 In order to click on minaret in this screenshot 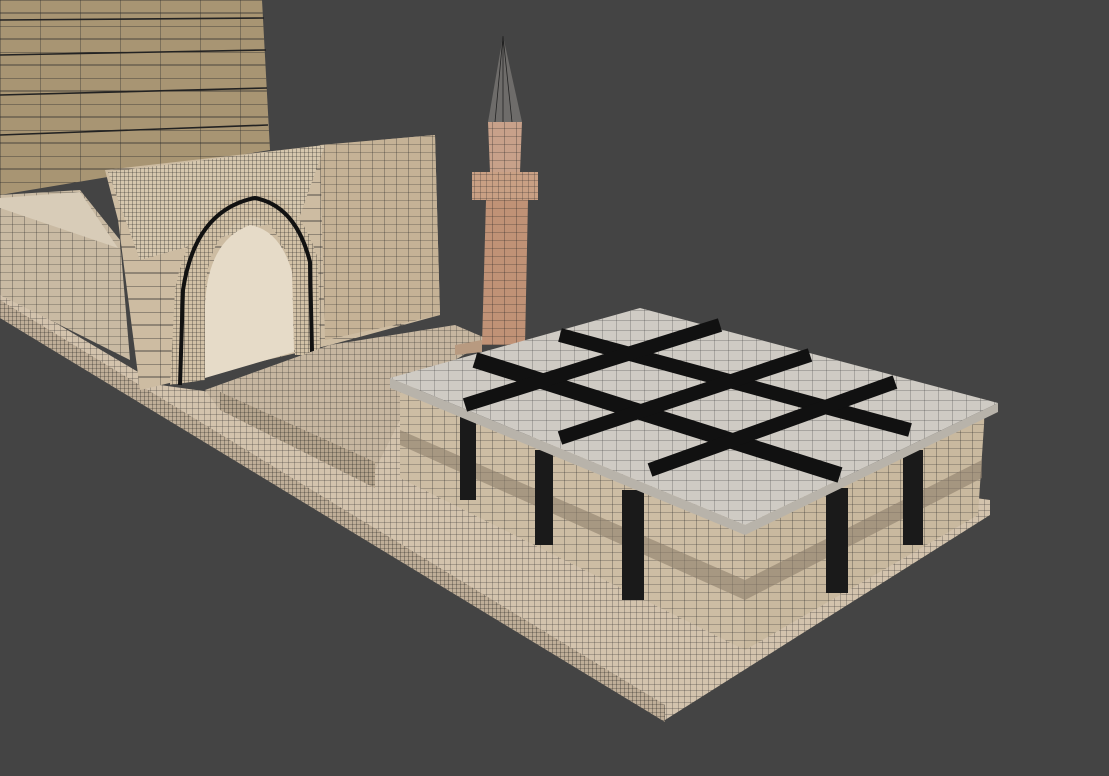, I will do `click(496, 195)`.